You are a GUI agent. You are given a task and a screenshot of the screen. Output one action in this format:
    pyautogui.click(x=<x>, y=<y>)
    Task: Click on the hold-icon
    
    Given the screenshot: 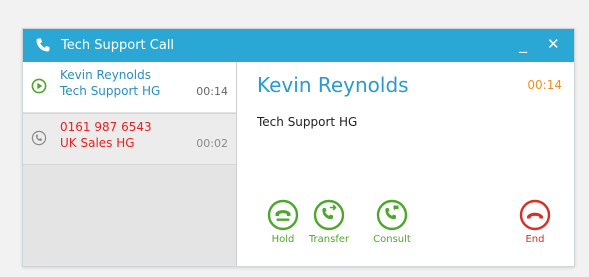 What is the action you would take?
    pyautogui.click(x=283, y=215)
    